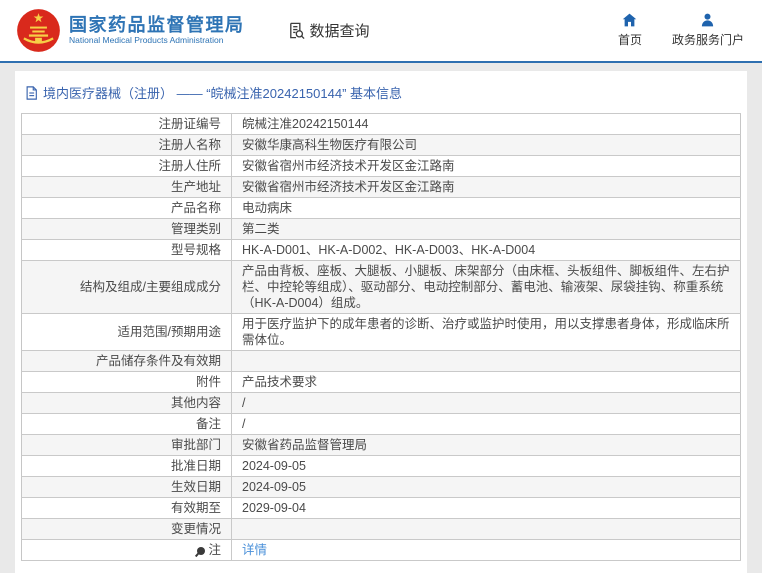 The height and width of the screenshot is (573, 762). I want to click on table-row: 注详情, so click(381, 550).